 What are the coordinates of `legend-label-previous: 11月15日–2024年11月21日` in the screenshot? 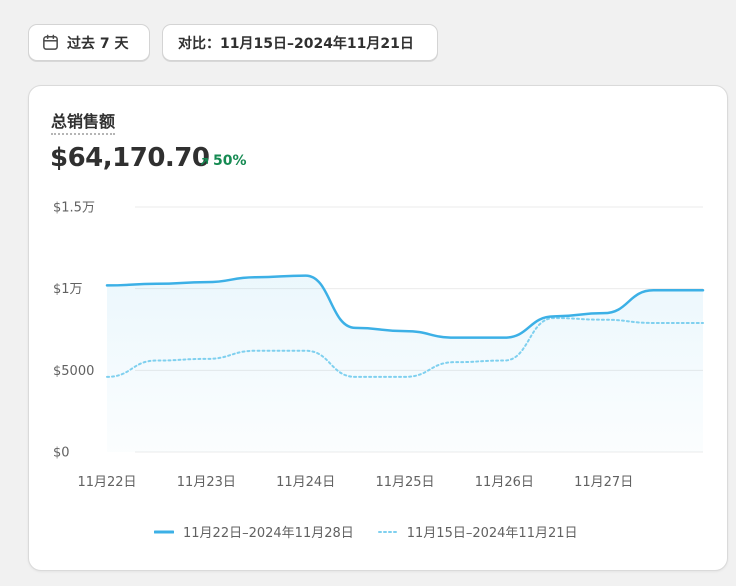 It's located at (492, 533).